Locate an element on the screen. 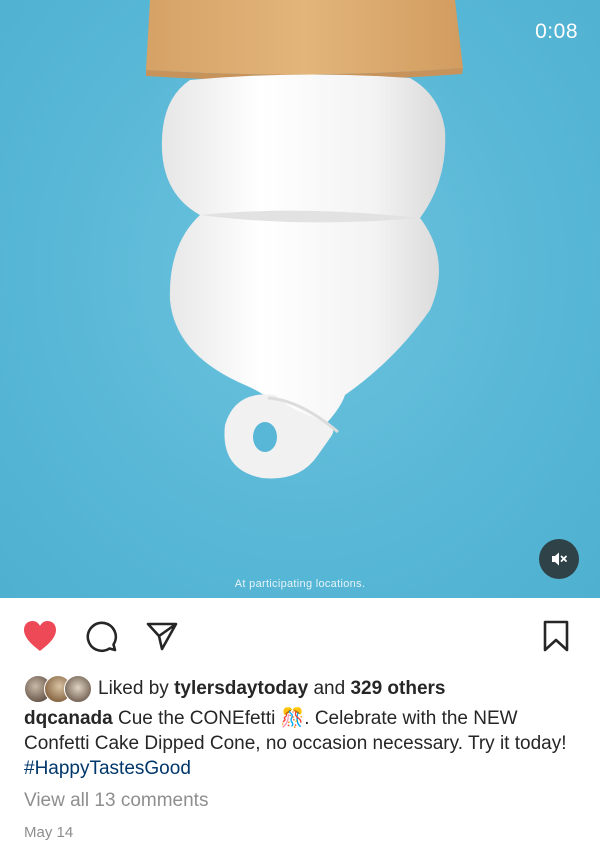  hashtag-link: #HappyTastesGood is located at coordinates (107, 768).